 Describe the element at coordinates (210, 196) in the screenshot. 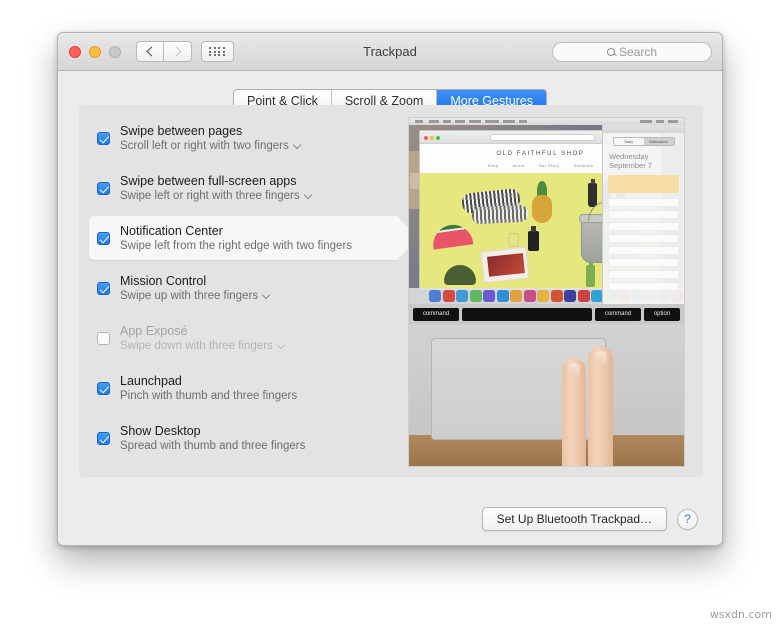

I see `gesture-subtitle: Swipe left or right with three fingers` at that location.